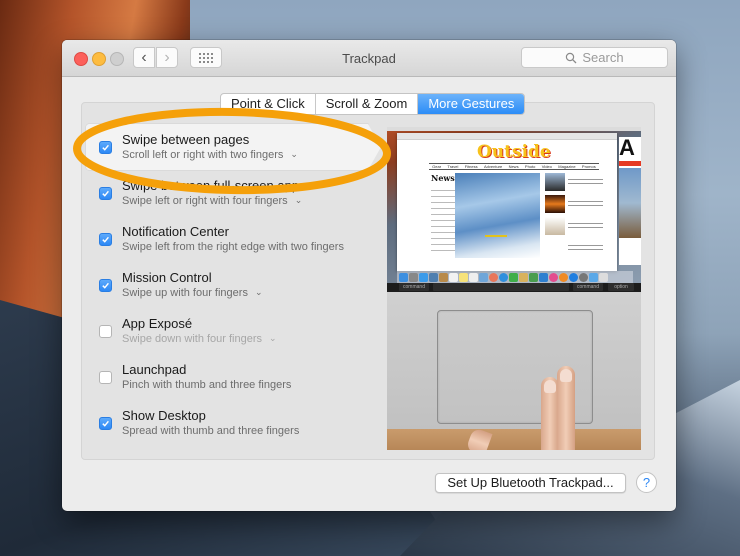 This screenshot has width=740, height=556. I want to click on preview-ad-photo, so click(630, 203).